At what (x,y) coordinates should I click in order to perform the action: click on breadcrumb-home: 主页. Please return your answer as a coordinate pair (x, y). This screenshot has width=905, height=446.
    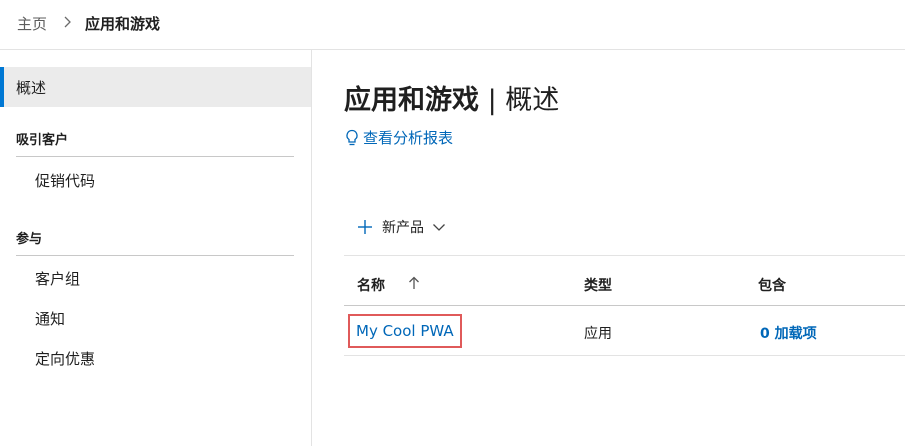
    Looking at the image, I should click on (32, 23).